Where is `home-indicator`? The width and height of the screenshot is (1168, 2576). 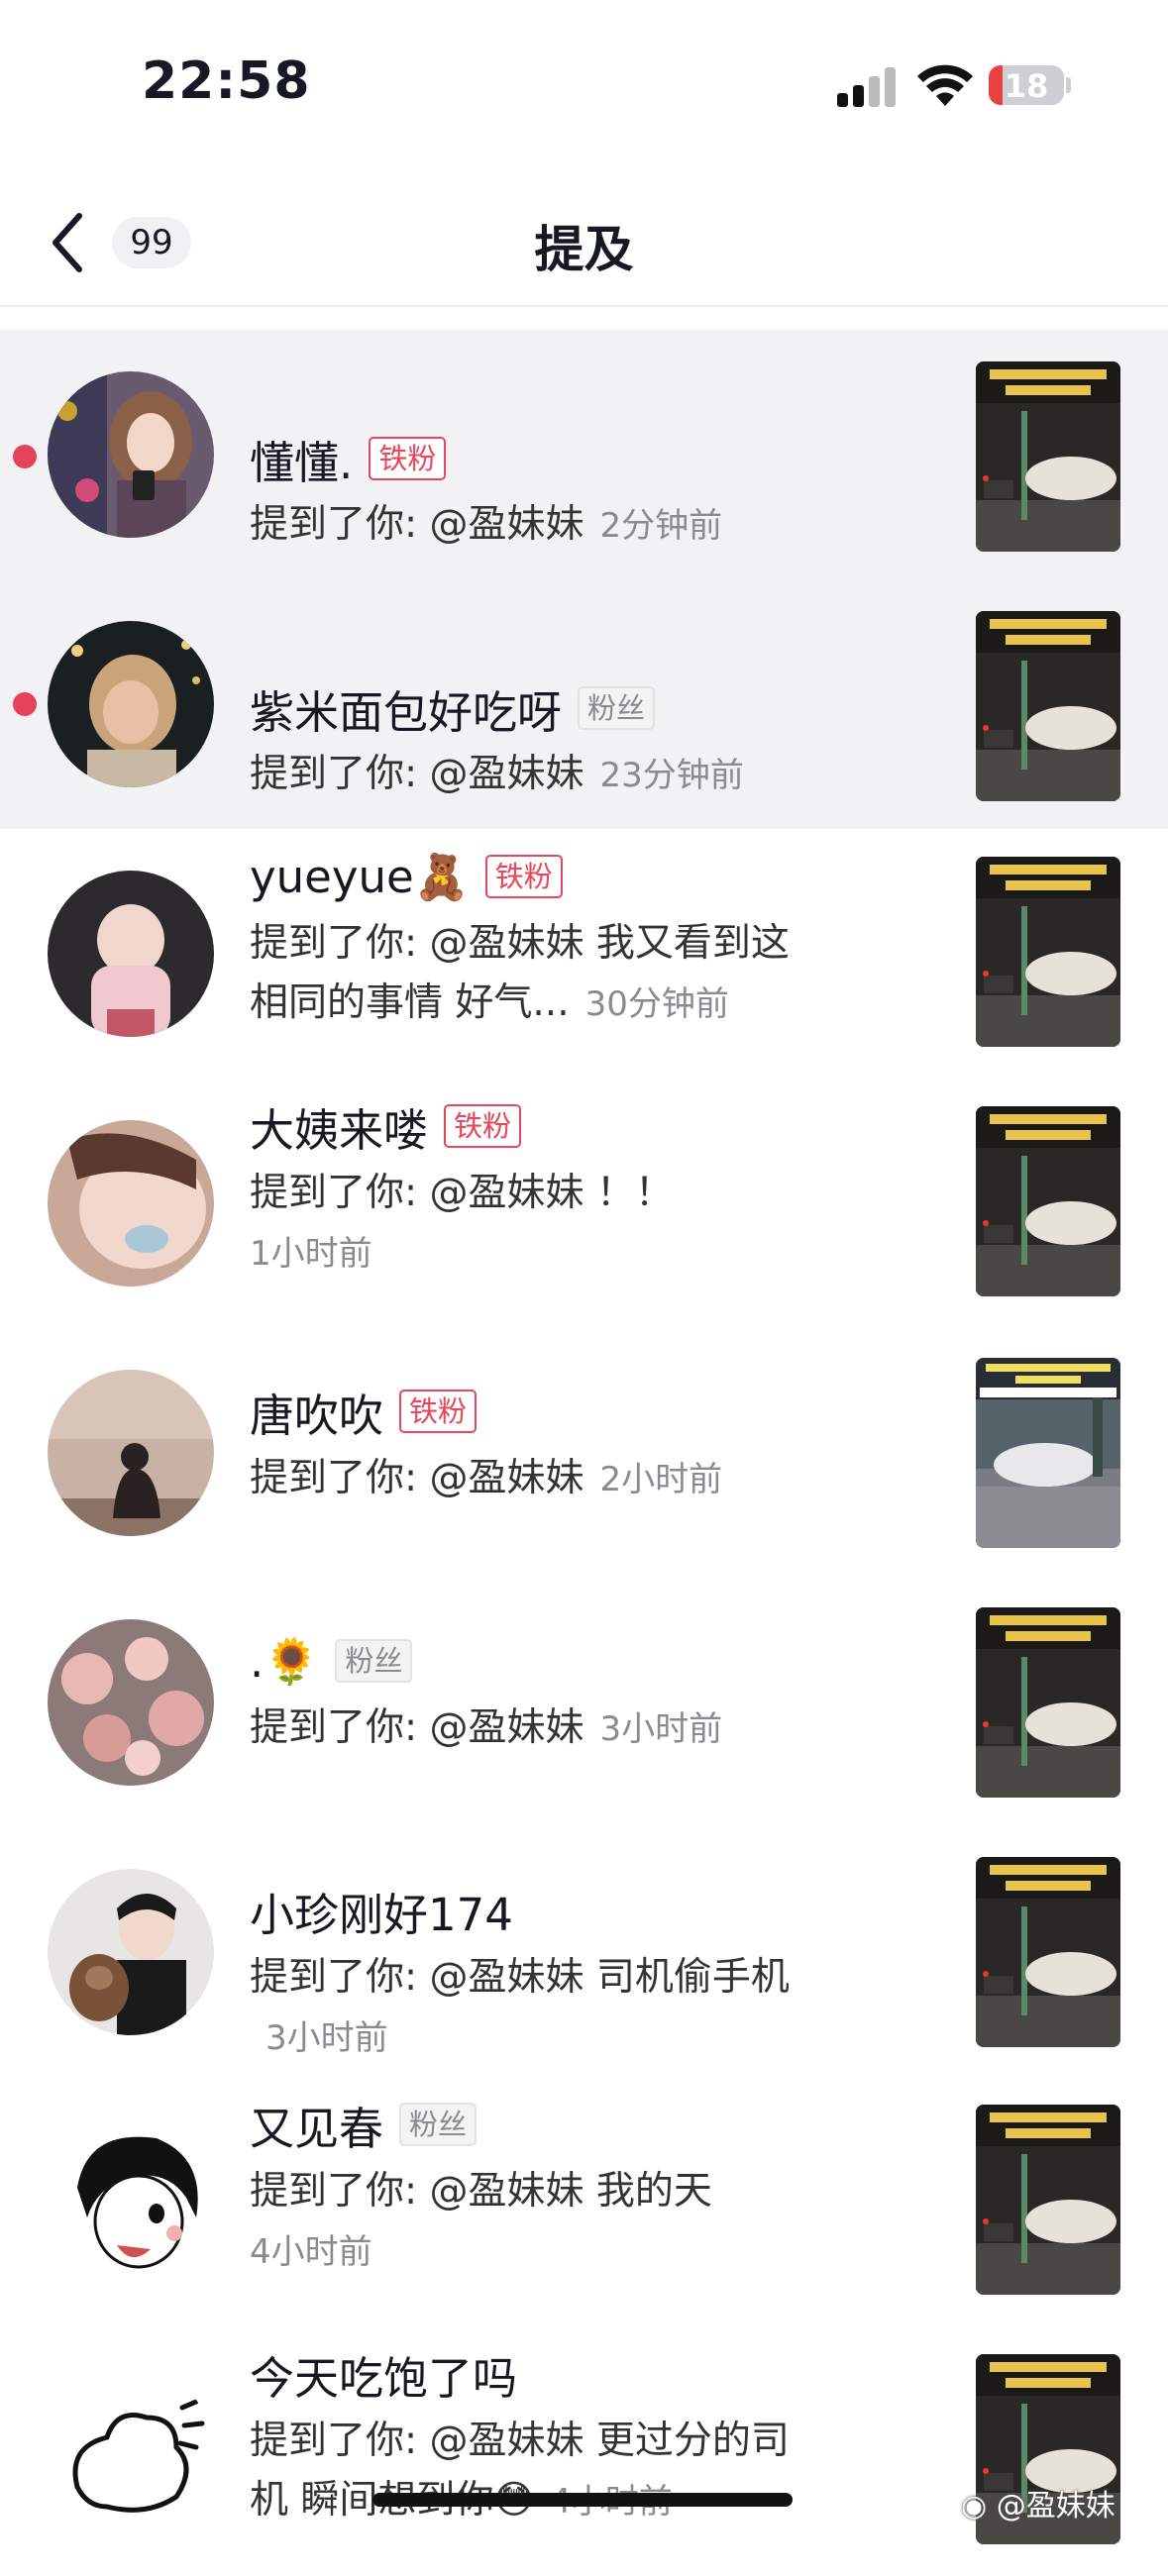
home-indicator is located at coordinates (582, 2500).